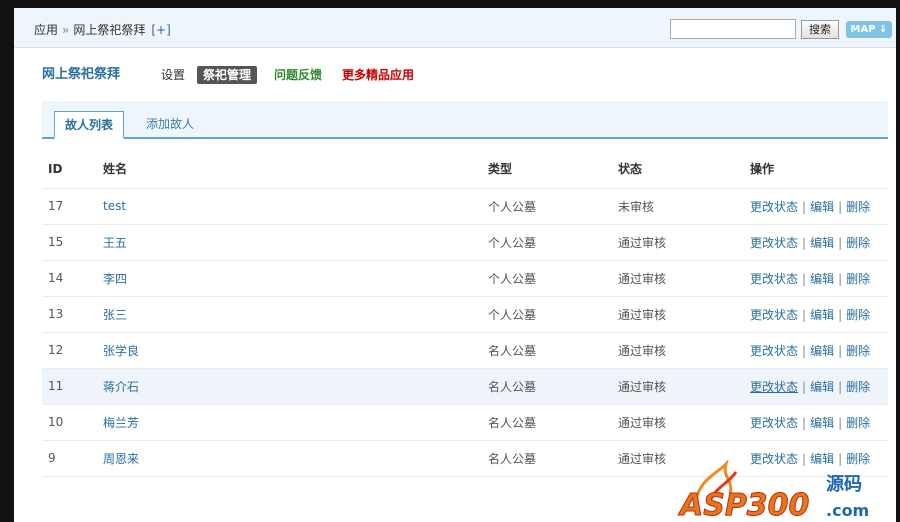 The image size is (900, 522). What do you see at coordinates (160, 30) in the screenshot?
I see `breadcrumb-add-link: [+]` at bounding box center [160, 30].